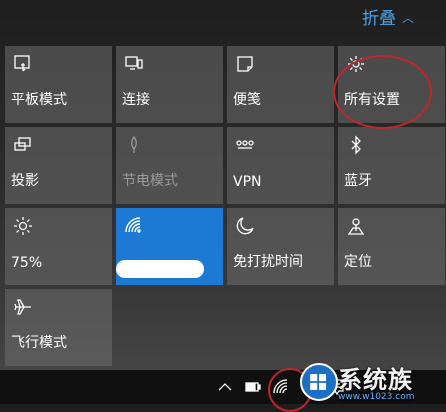 The image size is (446, 412). What do you see at coordinates (391, 84) in the screenshot?
I see `tile-all-settings: 所有设置` at bounding box center [391, 84].